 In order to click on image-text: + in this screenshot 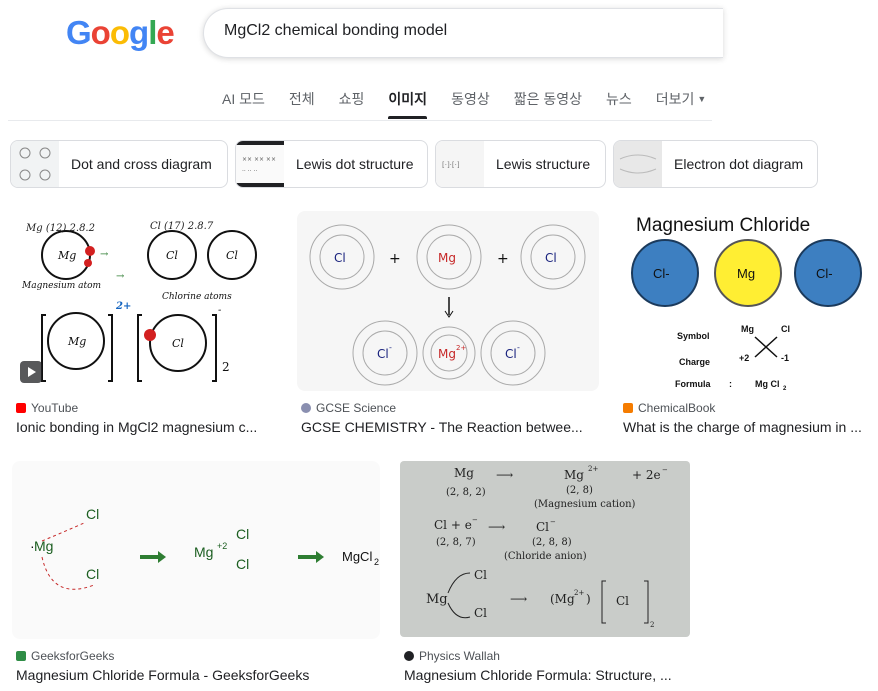, I will do `click(503, 259)`.